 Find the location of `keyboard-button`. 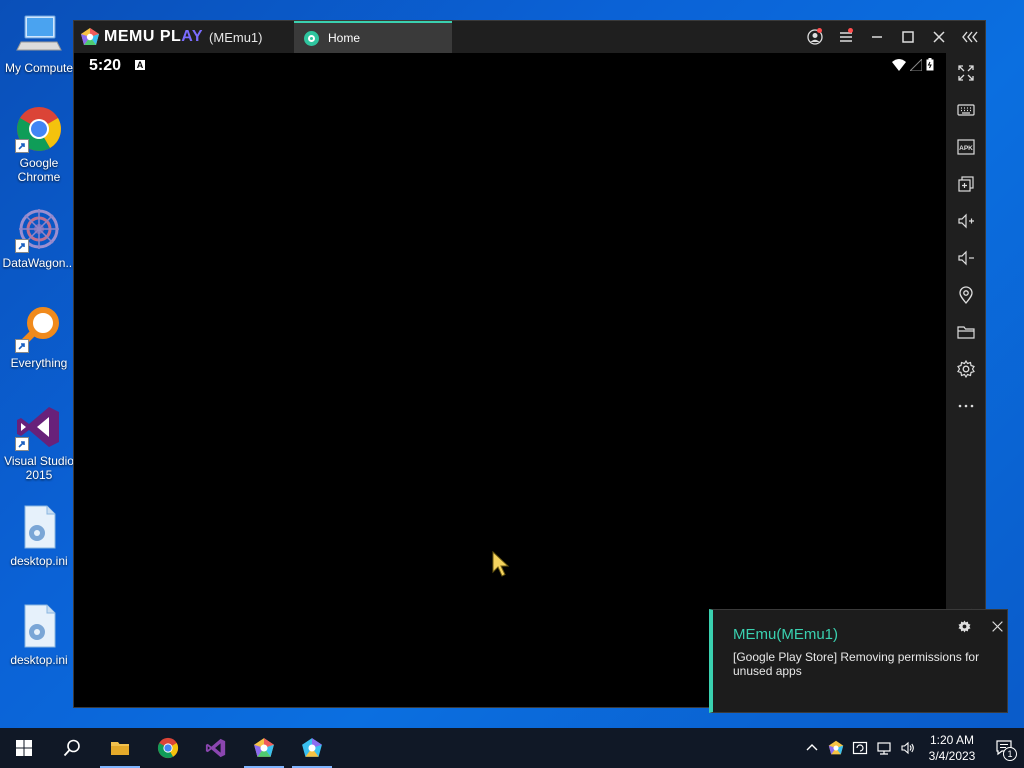

keyboard-button is located at coordinates (965, 109).